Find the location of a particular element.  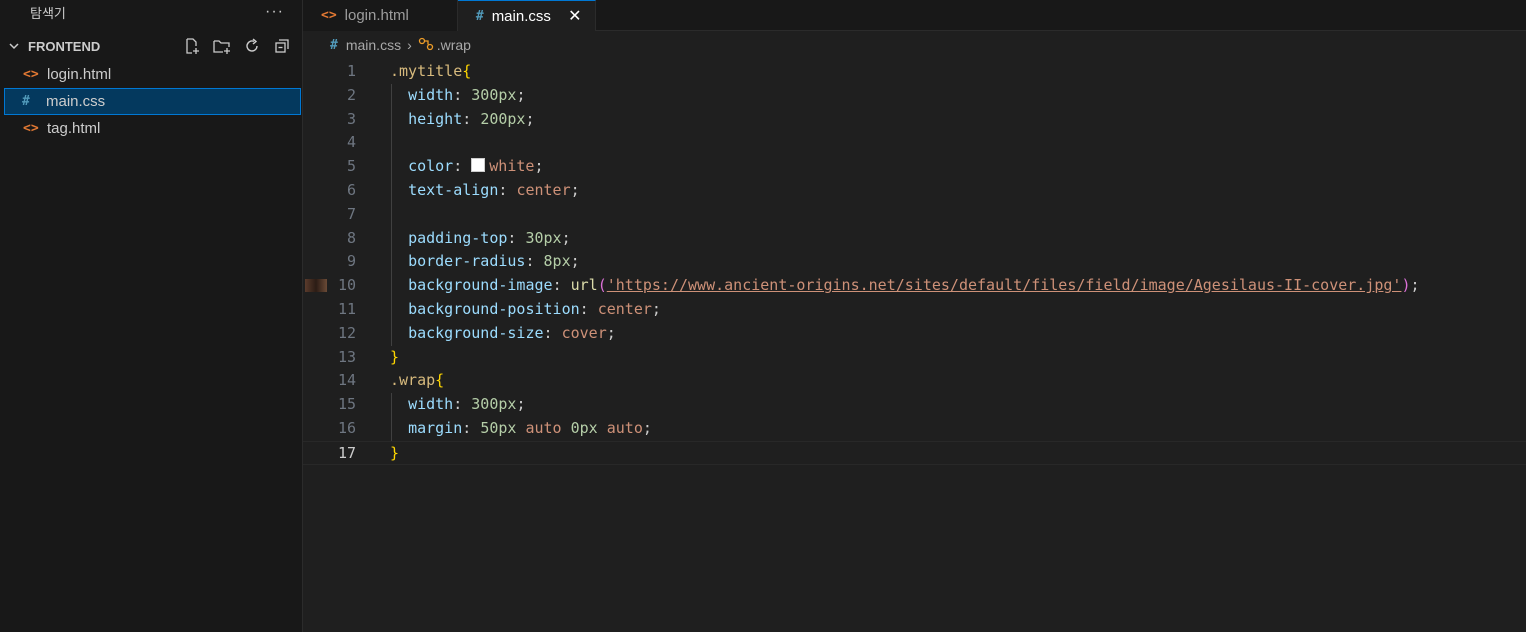

code-text: background-position: center; is located at coordinates (525, 310).